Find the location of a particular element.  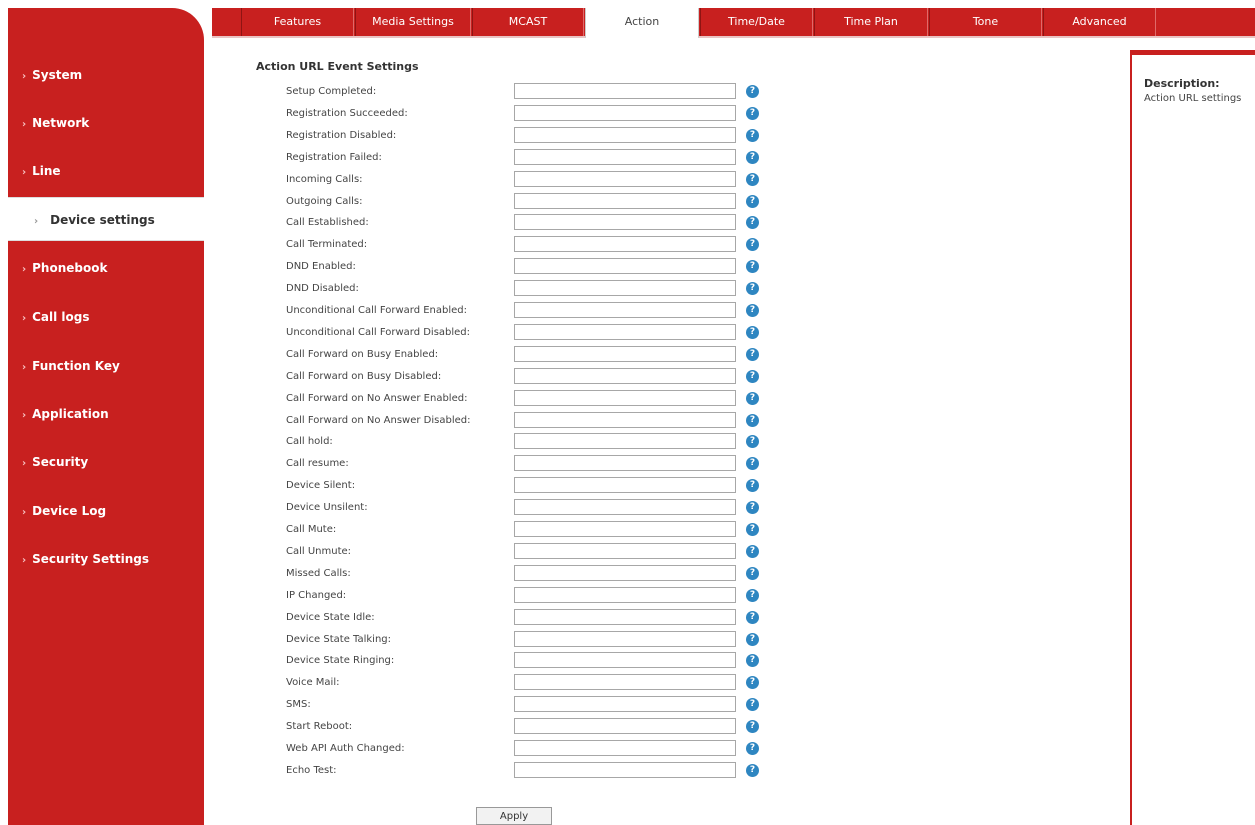

field-label: Web API Auth Changed: is located at coordinates (345, 748).